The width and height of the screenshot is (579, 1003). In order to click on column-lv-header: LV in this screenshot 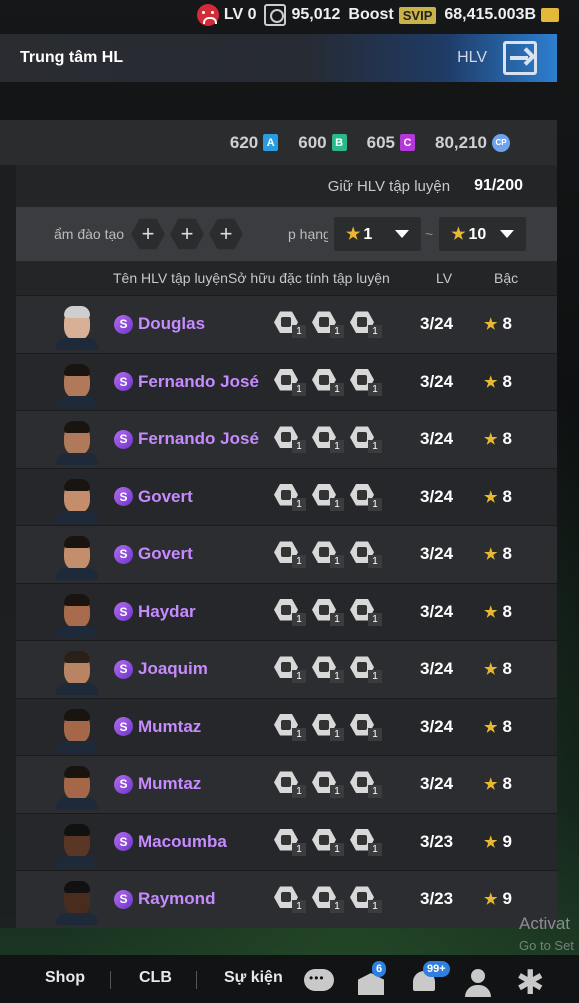, I will do `click(444, 278)`.